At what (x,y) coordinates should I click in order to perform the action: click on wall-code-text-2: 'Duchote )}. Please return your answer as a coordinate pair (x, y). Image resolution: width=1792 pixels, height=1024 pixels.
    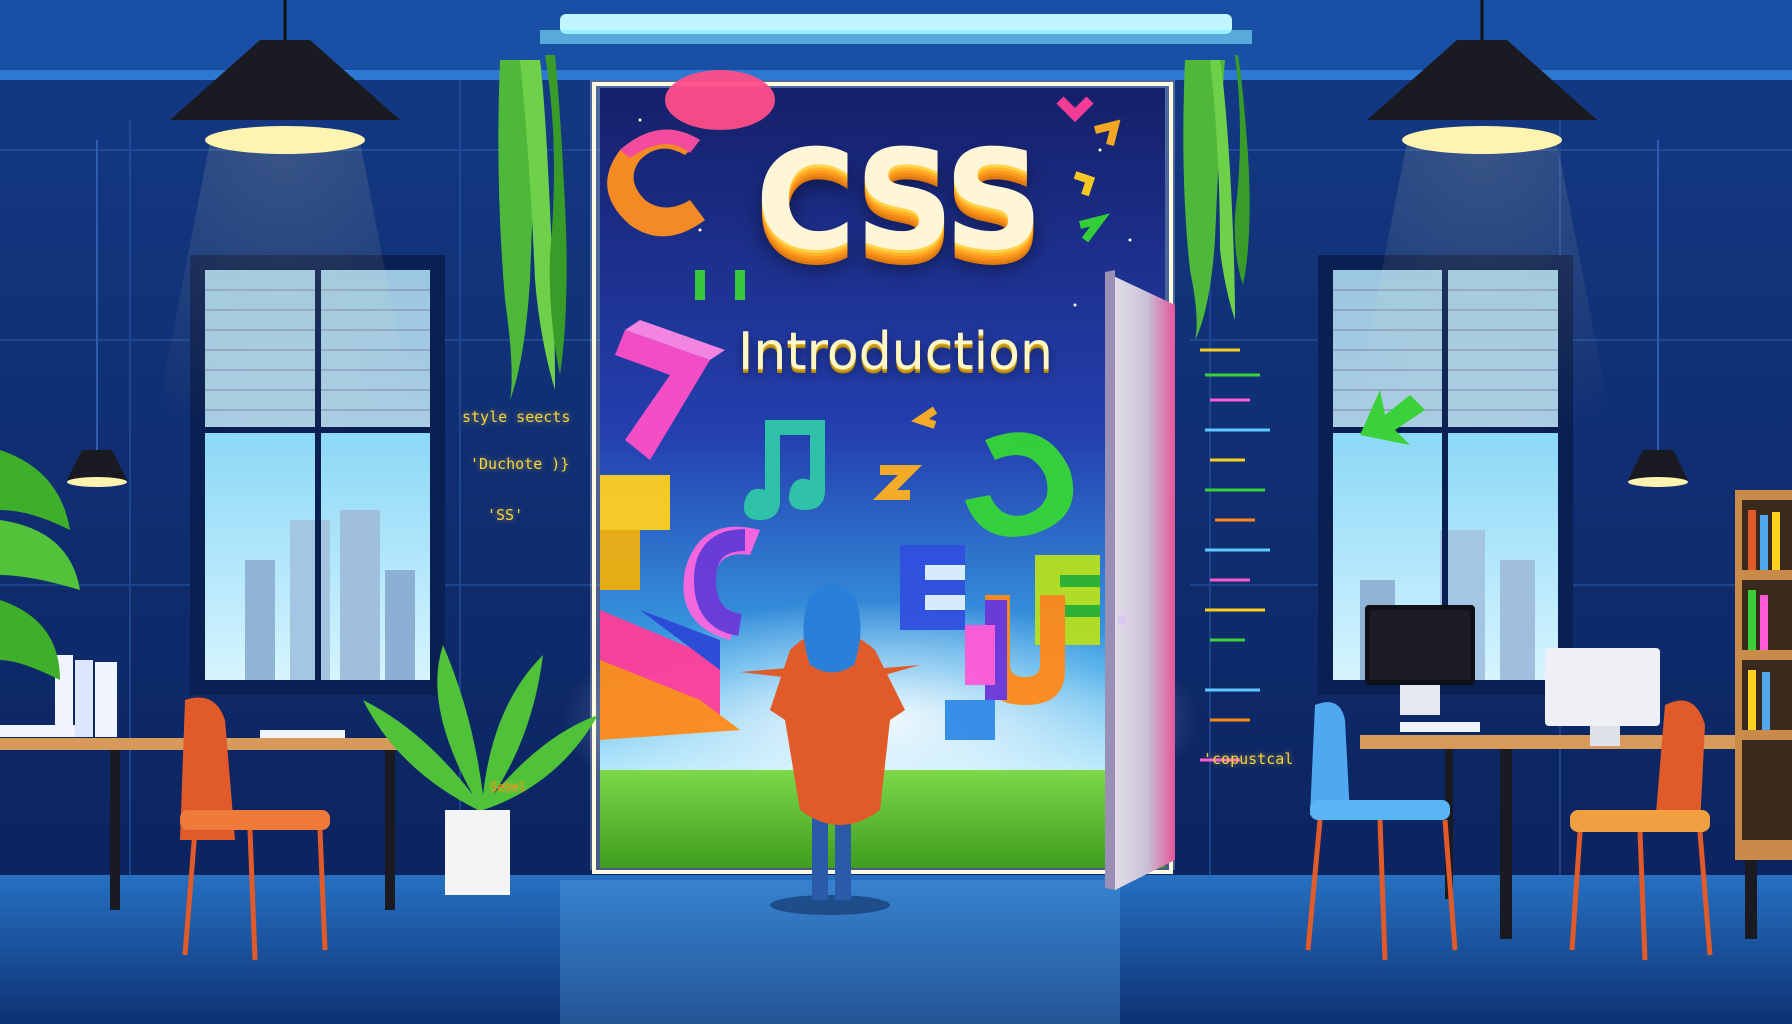
    Looking at the image, I should click on (520, 464).